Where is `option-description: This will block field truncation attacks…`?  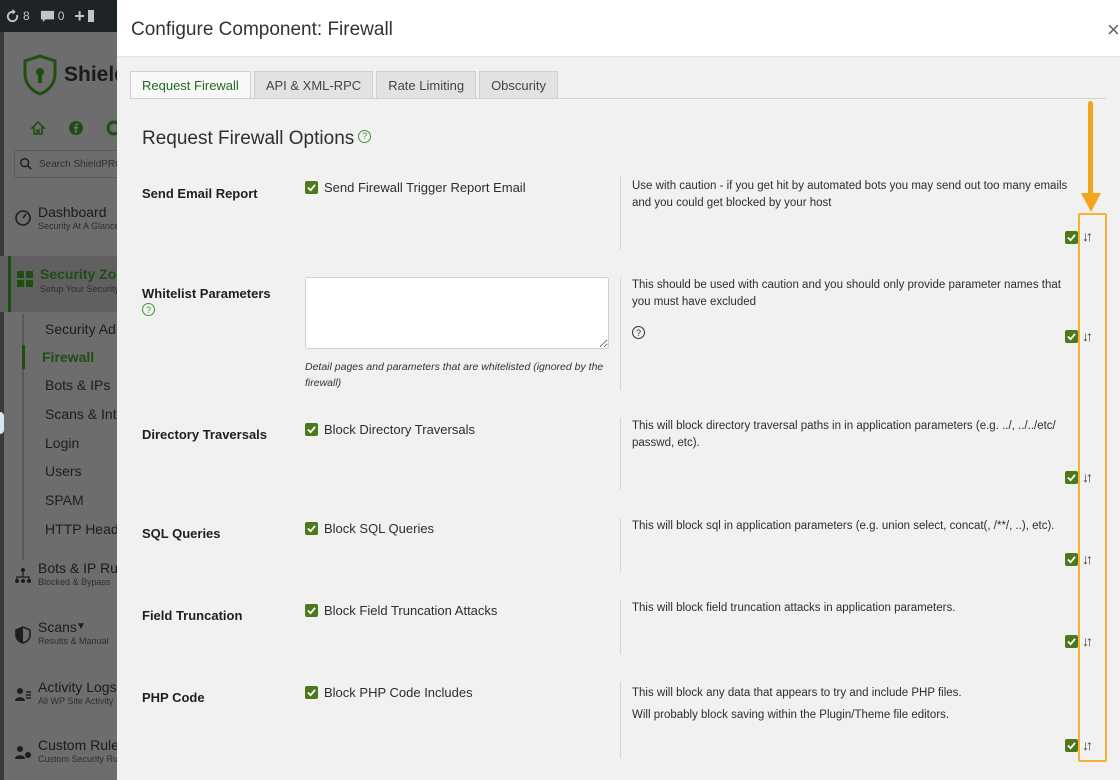
option-description: This will block field truncation attacks… is located at coordinates (794, 608).